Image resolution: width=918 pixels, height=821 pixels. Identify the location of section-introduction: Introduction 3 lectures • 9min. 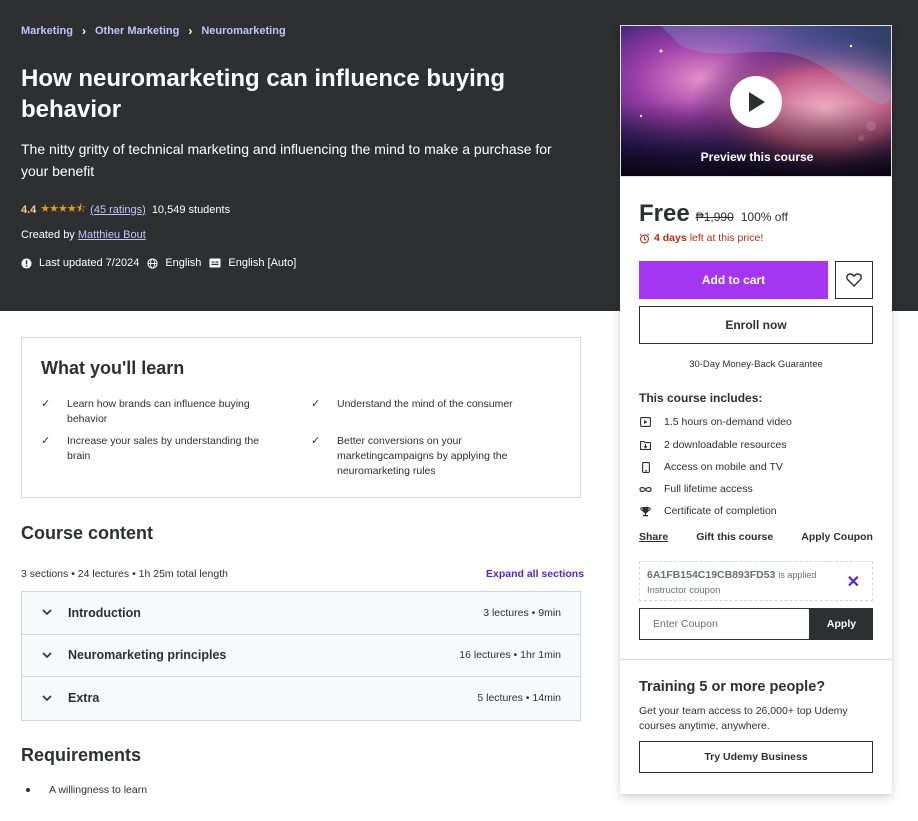
(301, 613).